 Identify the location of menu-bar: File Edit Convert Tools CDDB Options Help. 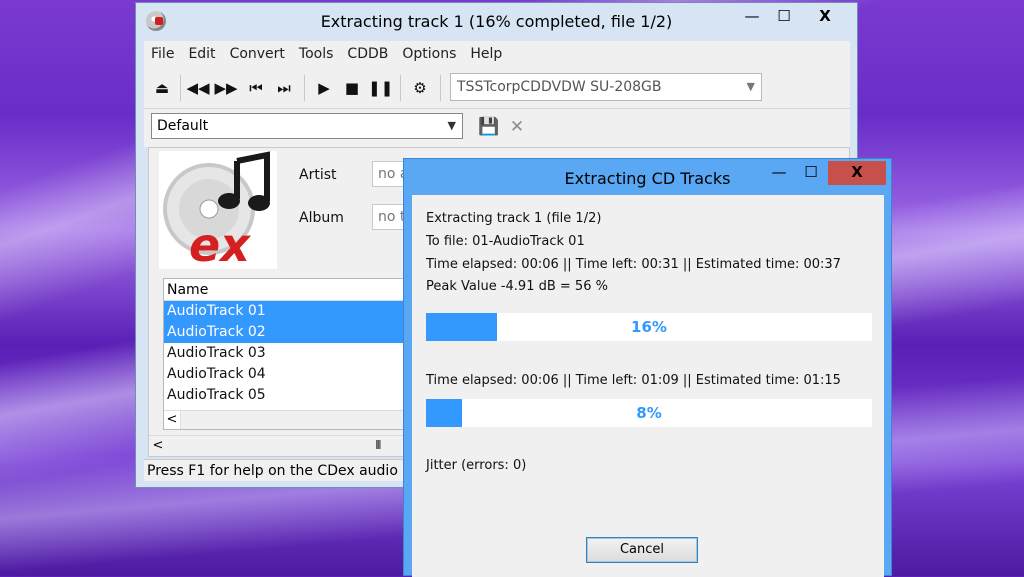
(497, 54).